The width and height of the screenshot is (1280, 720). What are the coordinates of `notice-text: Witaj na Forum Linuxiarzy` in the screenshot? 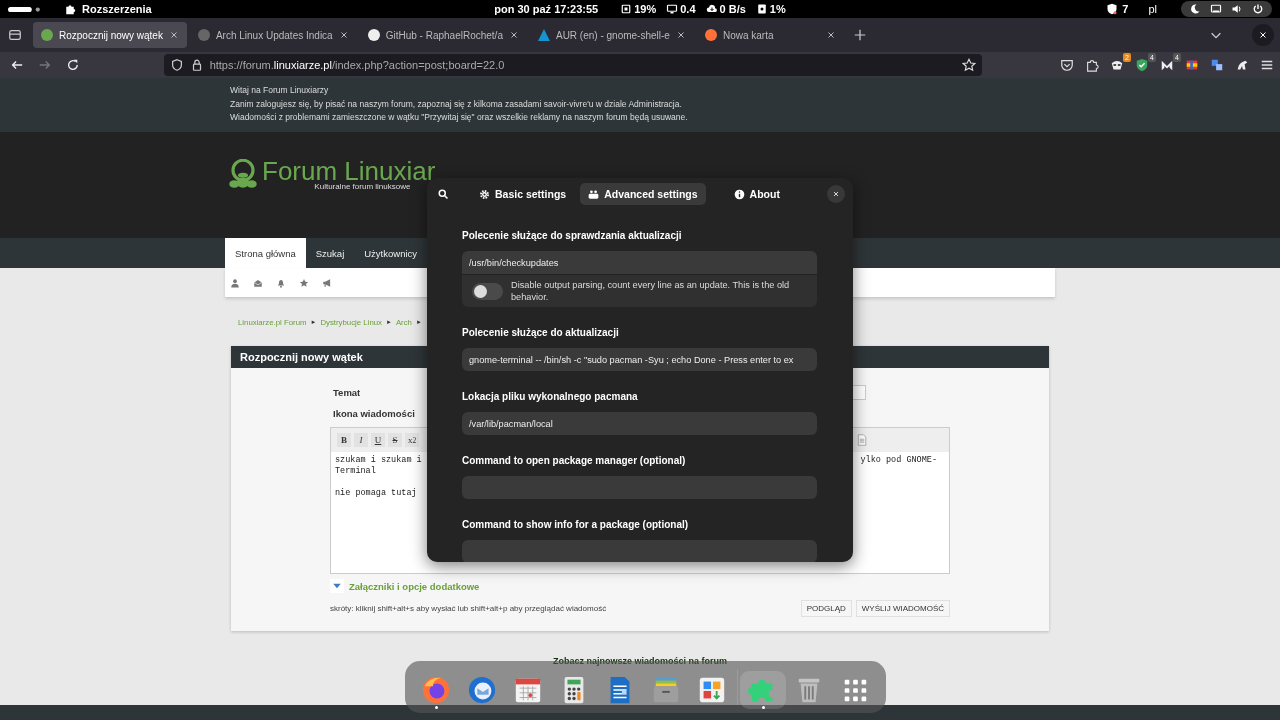 It's located at (280, 90).